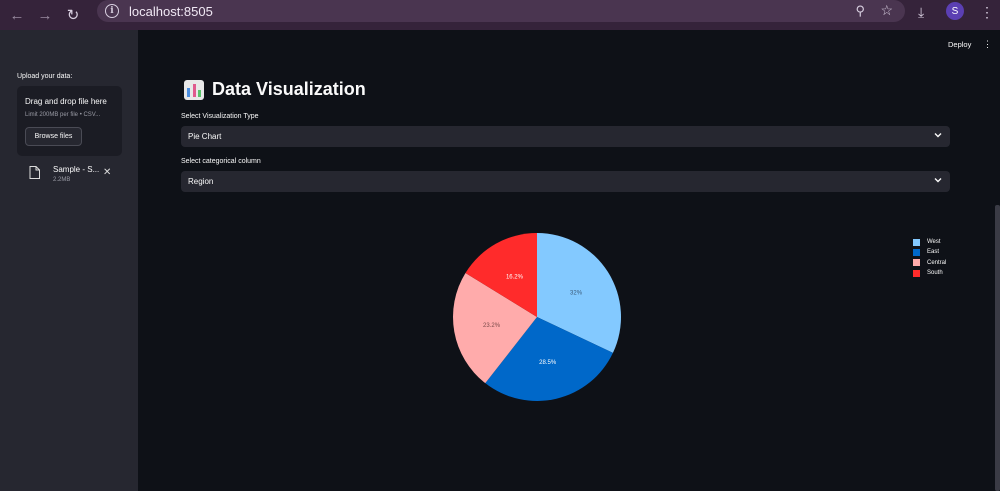 This screenshot has height=491, width=1000. What do you see at coordinates (194, 89) in the screenshot?
I see `bar-chart-icon` at bounding box center [194, 89].